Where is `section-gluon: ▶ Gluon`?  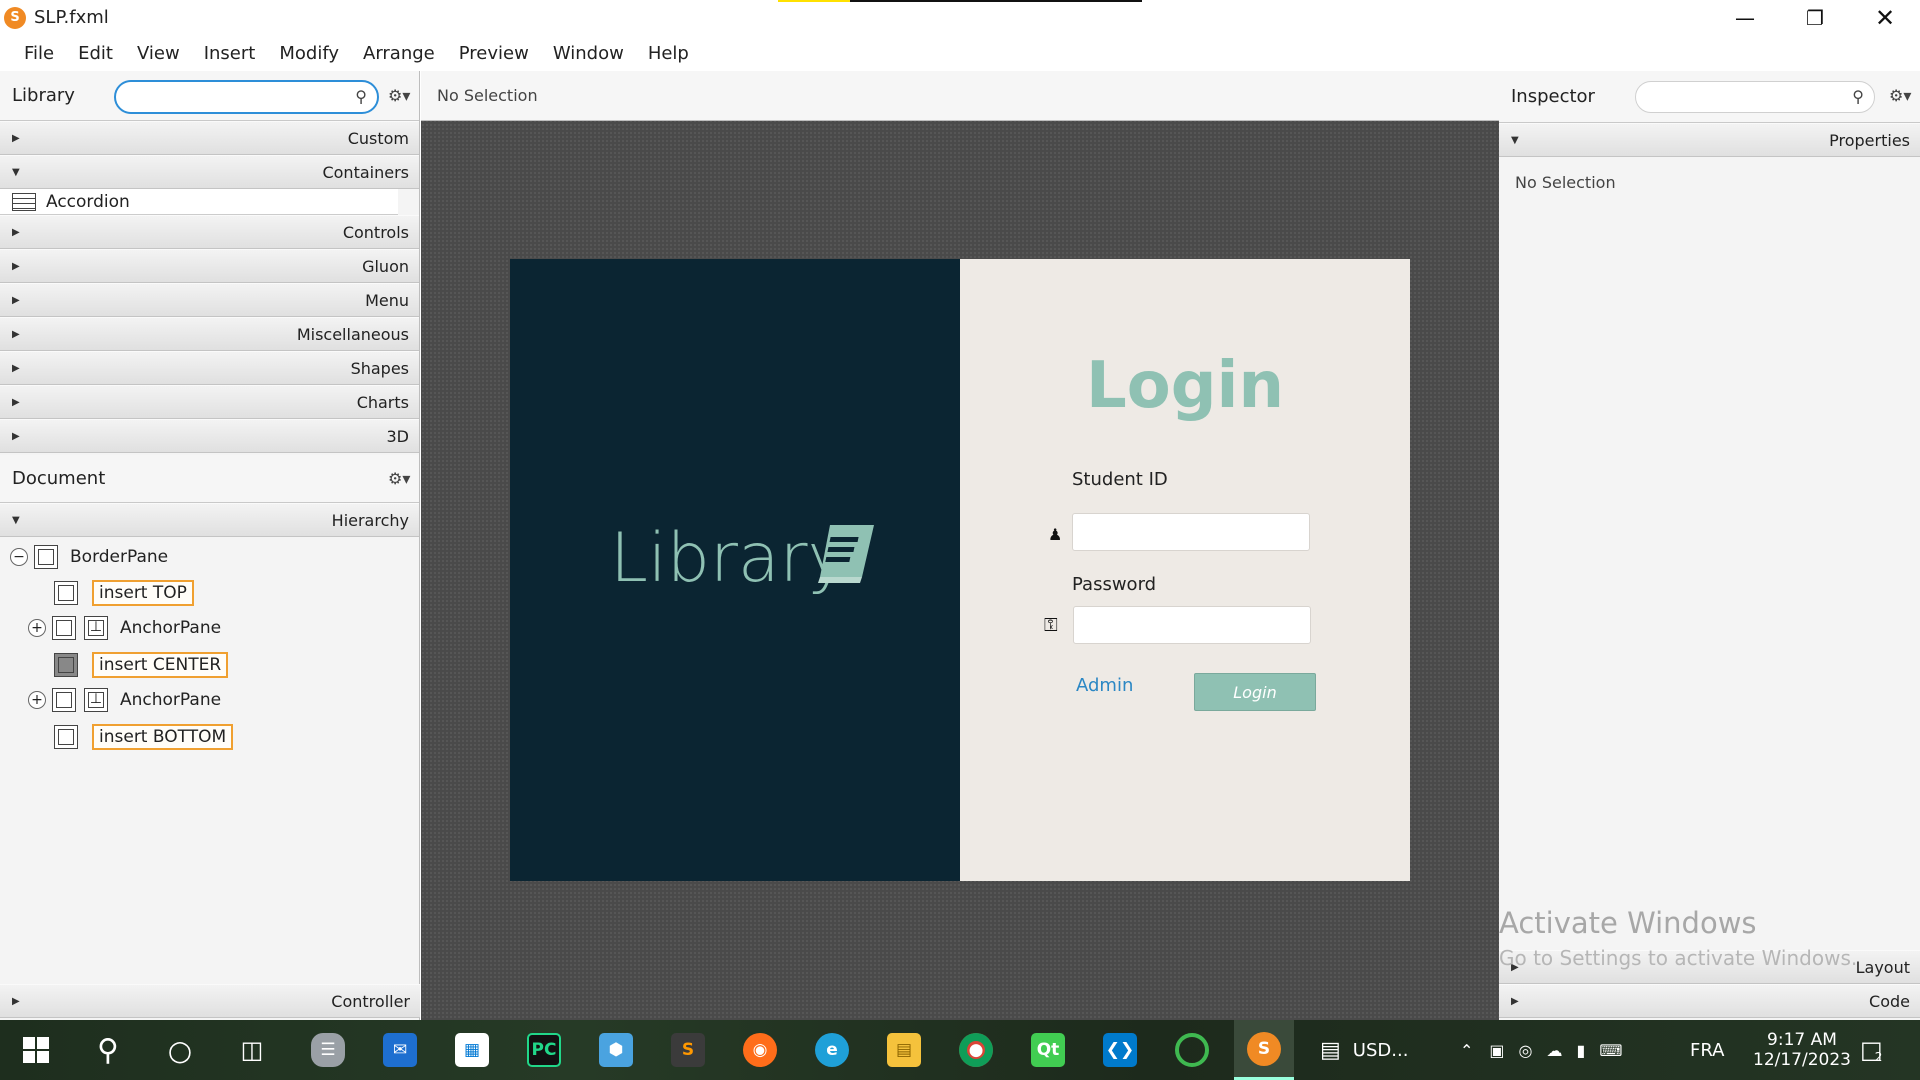
section-gluon: ▶ Gluon is located at coordinates (209, 266).